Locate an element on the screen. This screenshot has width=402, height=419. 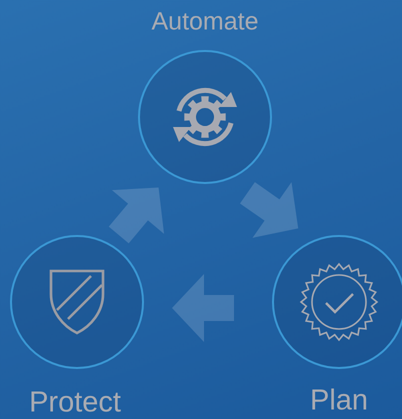
node-label: Plan is located at coordinates (339, 401).